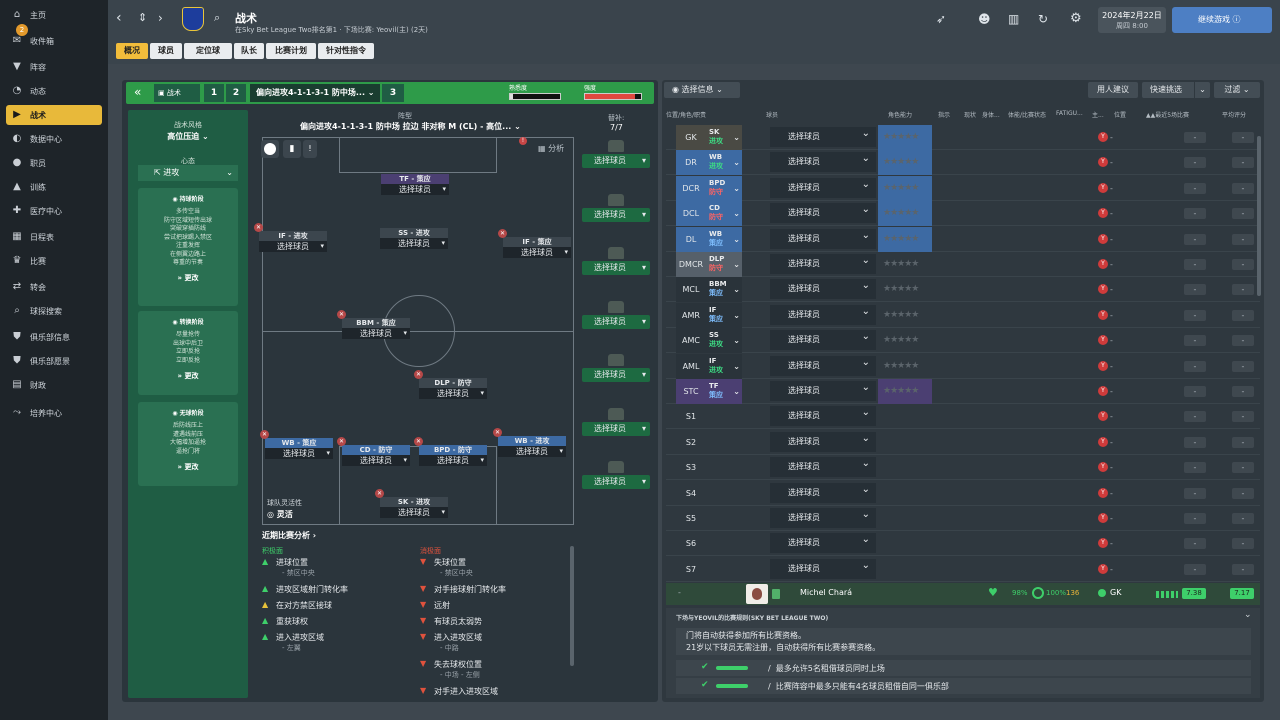 The height and width of the screenshot is (720, 1280). Describe the element at coordinates (572, 606) in the screenshot. I see `analysis-scrollbar` at that location.